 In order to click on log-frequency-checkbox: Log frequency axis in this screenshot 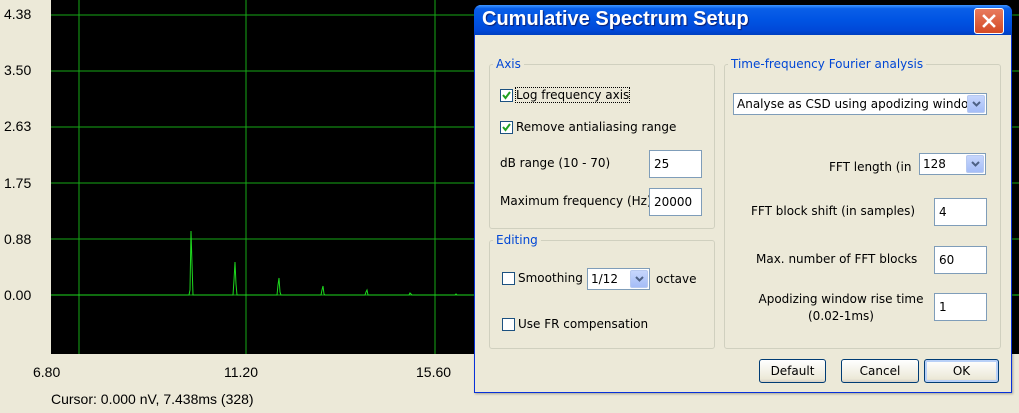, I will do `click(565, 95)`.